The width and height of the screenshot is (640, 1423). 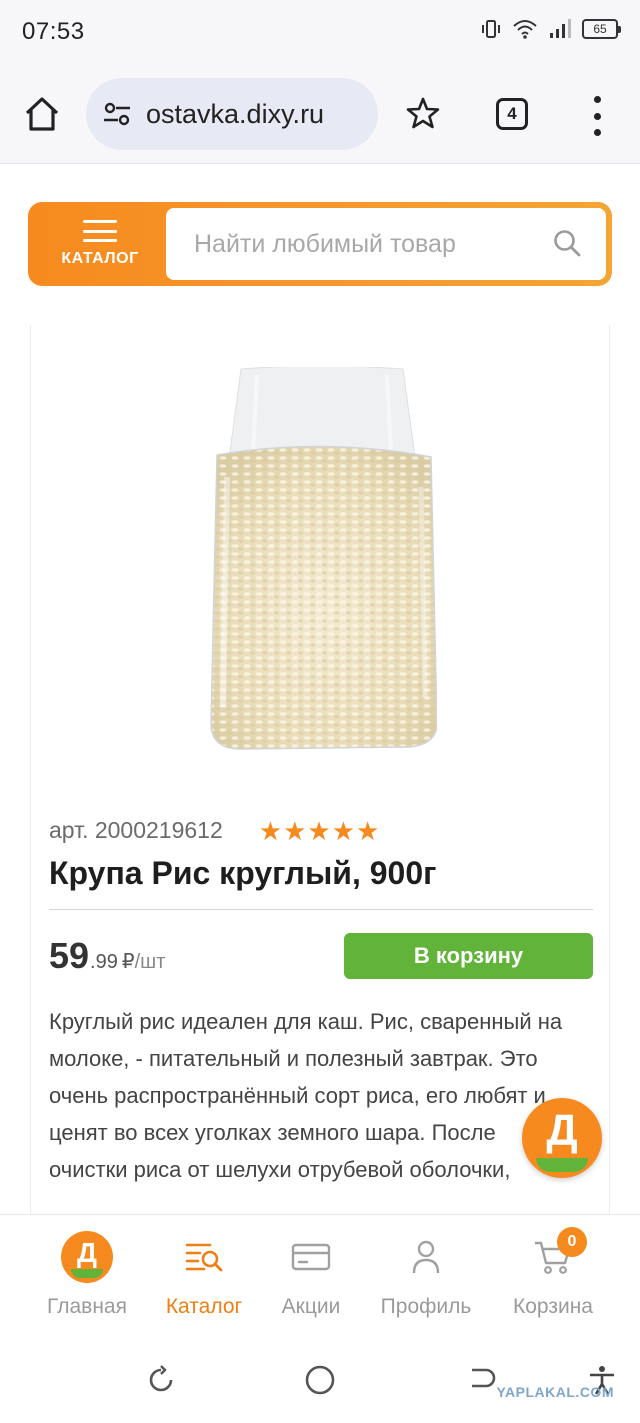 What do you see at coordinates (69, 955) in the screenshot?
I see `price-integer: 59` at bounding box center [69, 955].